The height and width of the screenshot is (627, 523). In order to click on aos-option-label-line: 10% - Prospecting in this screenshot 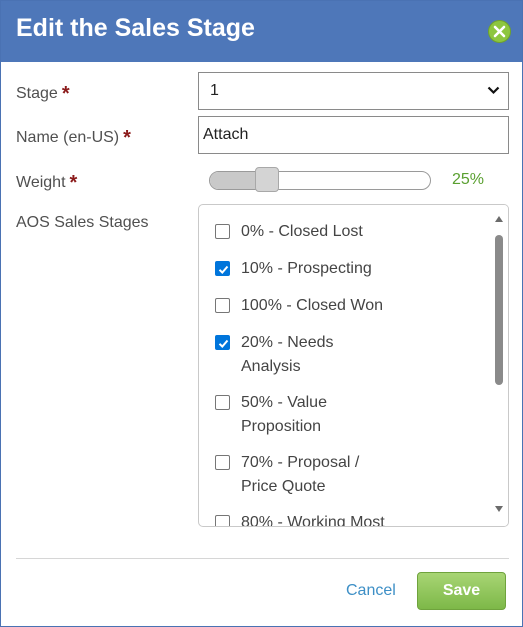, I will do `click(306, 268)`.